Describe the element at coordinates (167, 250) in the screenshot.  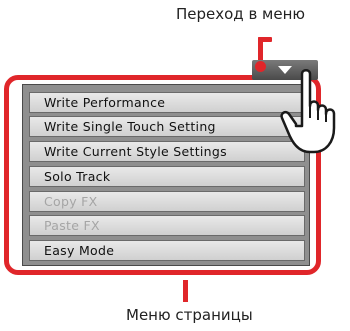
I see `menu-item-easy-mode: Easy Mode` at that location.